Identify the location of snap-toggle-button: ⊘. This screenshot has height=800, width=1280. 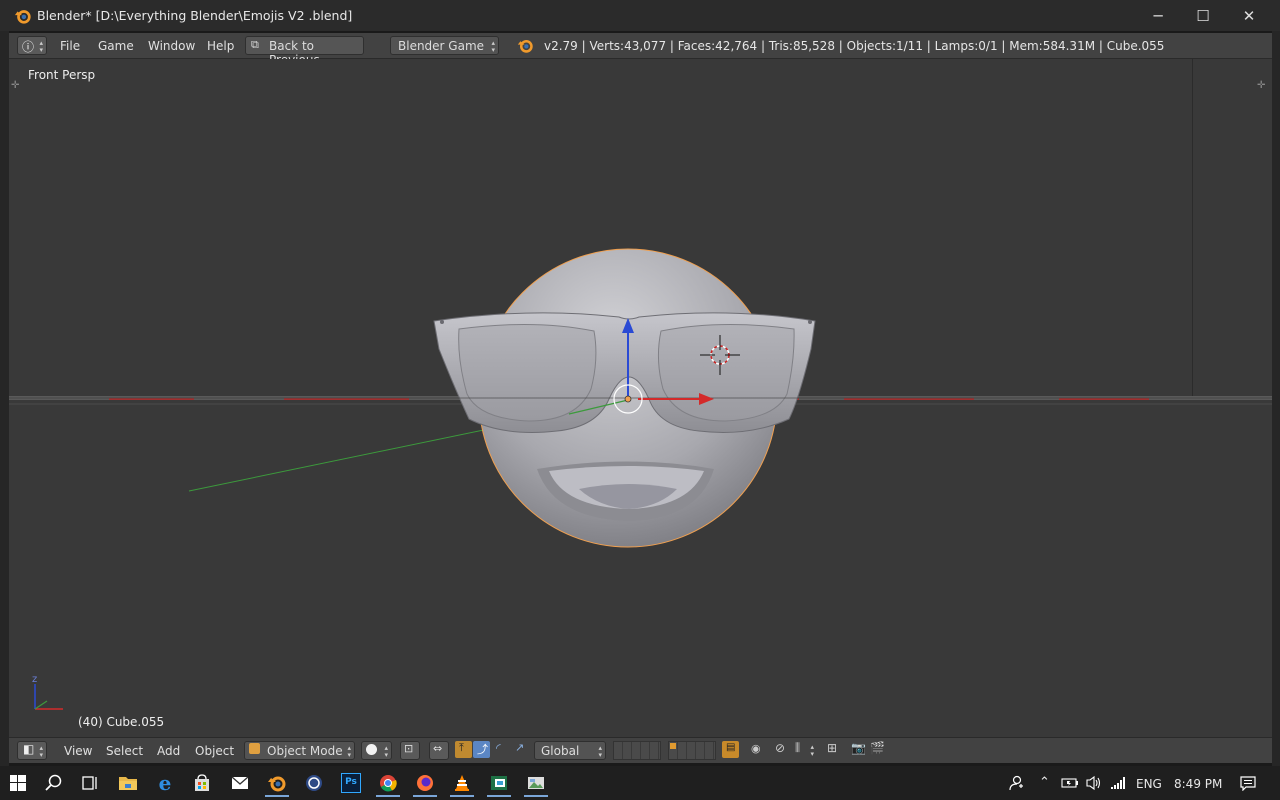
(780, 749).